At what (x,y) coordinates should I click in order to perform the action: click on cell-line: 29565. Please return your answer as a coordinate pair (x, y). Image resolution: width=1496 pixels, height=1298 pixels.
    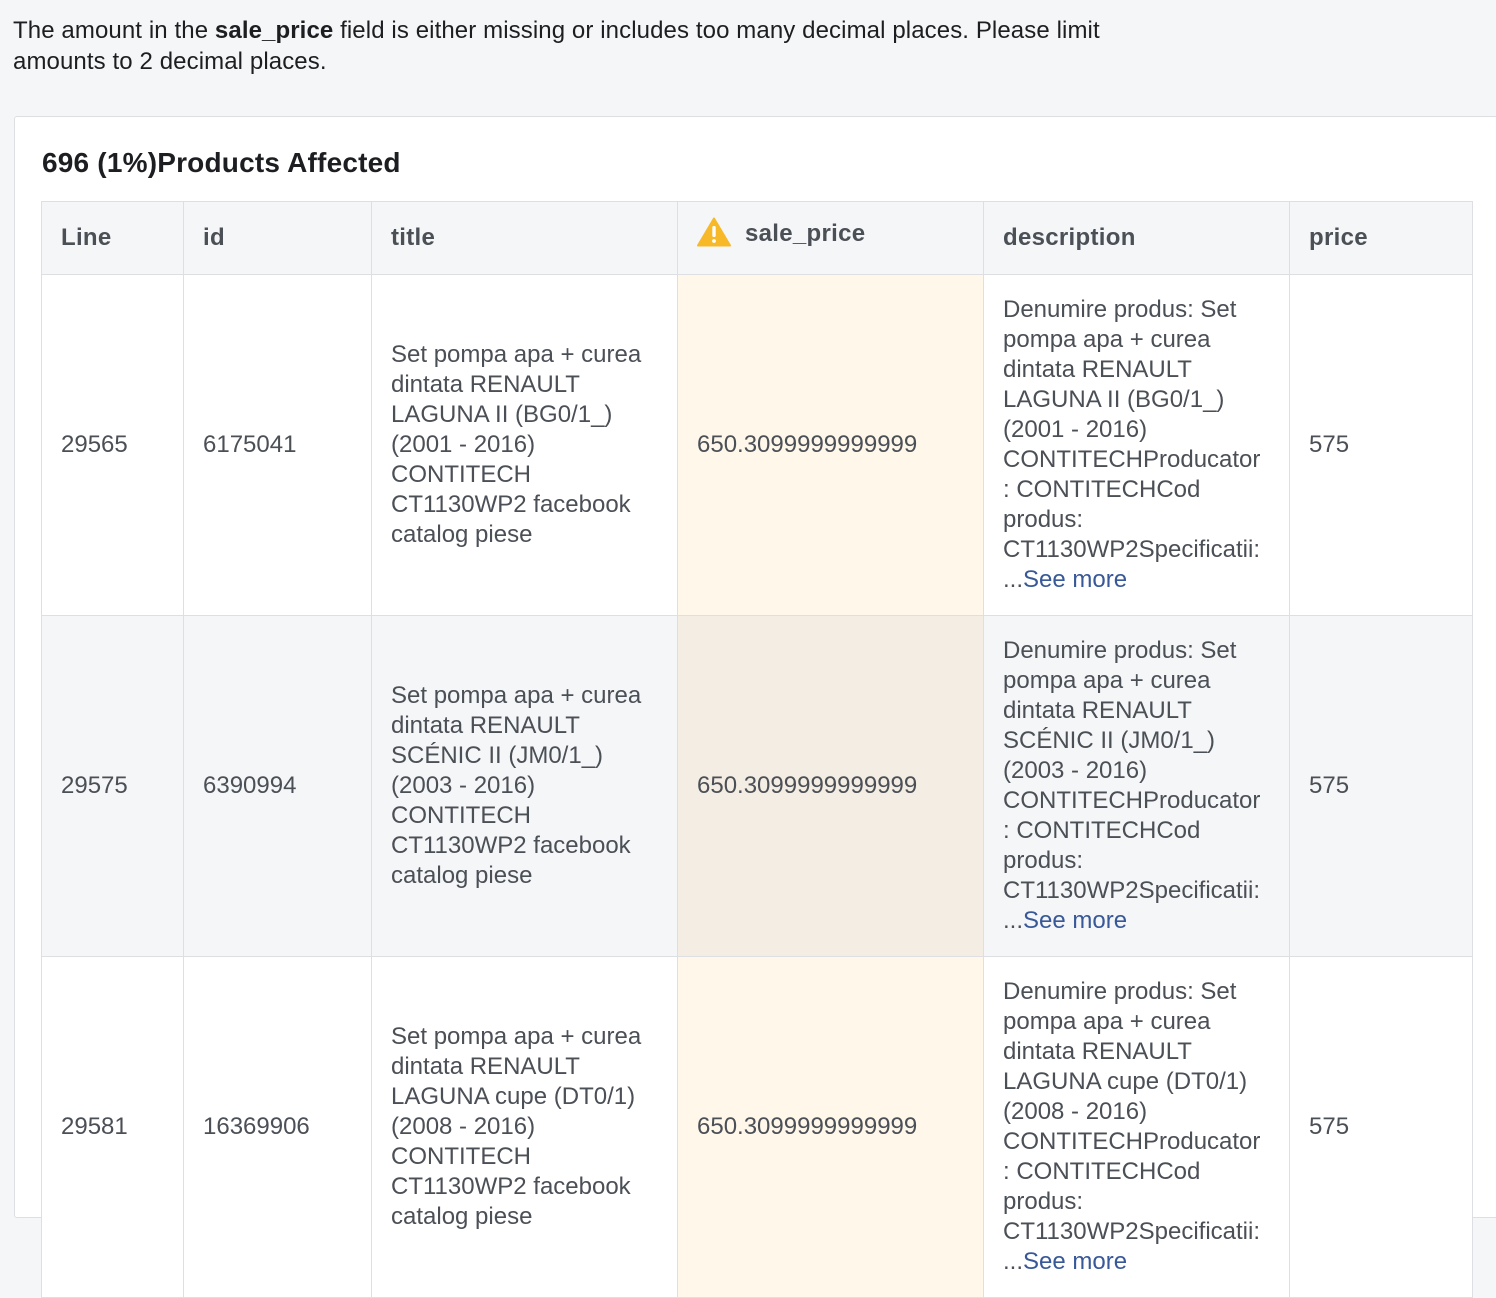
    Looking at the image, I should click on (112, 445).